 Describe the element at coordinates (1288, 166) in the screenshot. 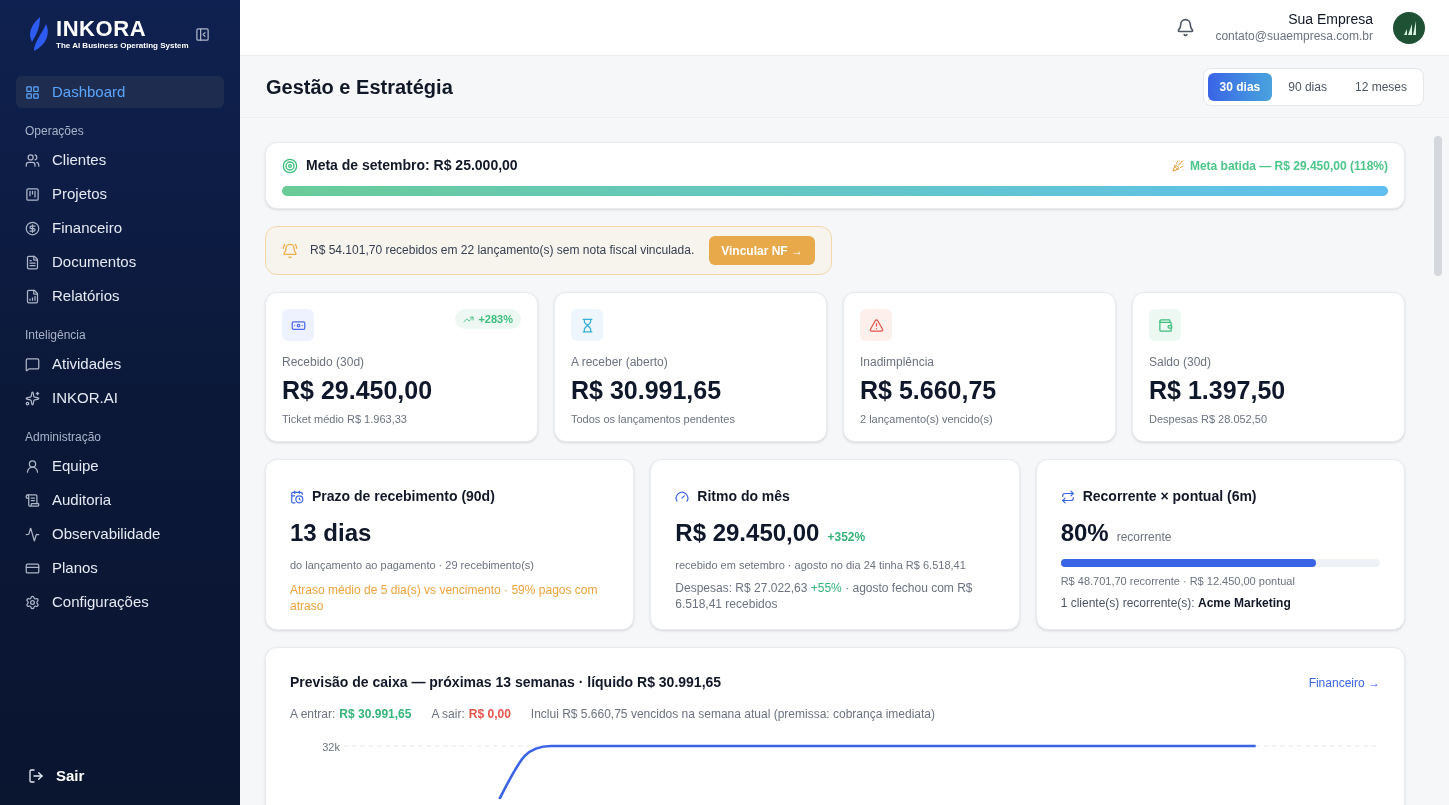

I see `goal-status: Meta batida — R$ 29.450,00 (118%)` at that location.